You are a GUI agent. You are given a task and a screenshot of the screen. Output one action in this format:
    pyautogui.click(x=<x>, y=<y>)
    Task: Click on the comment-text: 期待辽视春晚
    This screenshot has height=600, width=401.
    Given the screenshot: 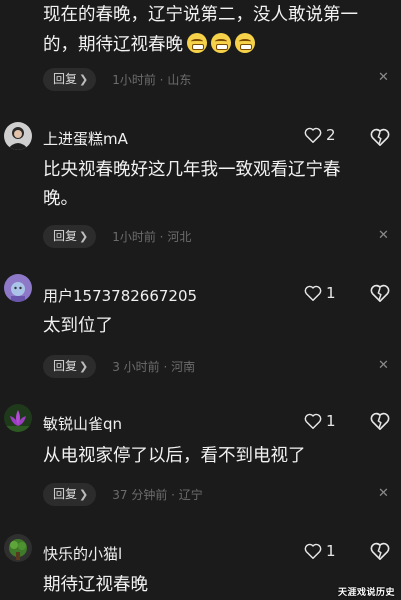 What is the action you would take?
    pyautogui.click(x=95, y=585)
    